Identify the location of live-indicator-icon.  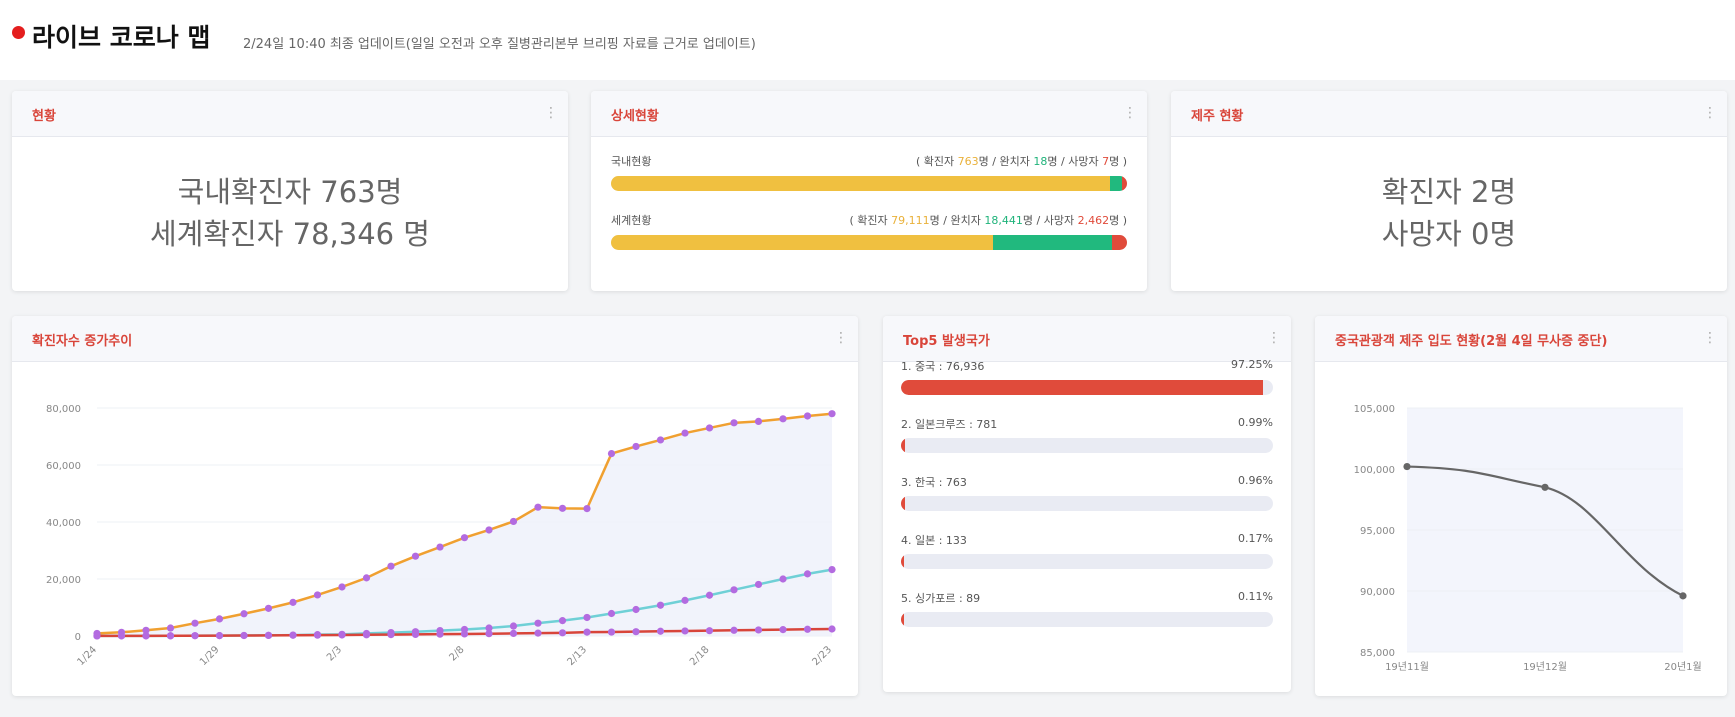
(18, 32).